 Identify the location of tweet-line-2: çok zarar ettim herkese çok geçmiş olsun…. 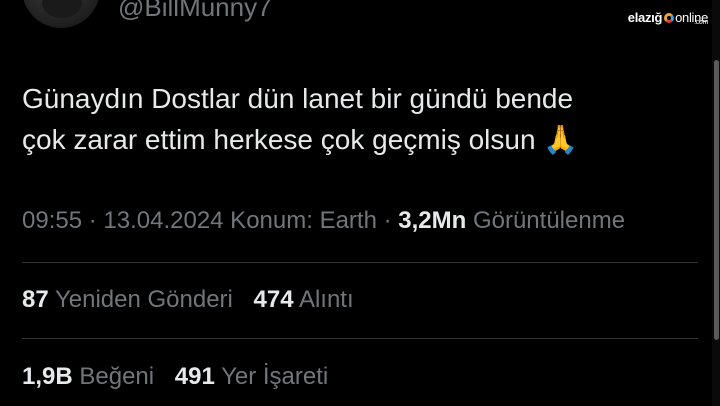
(362, 139).